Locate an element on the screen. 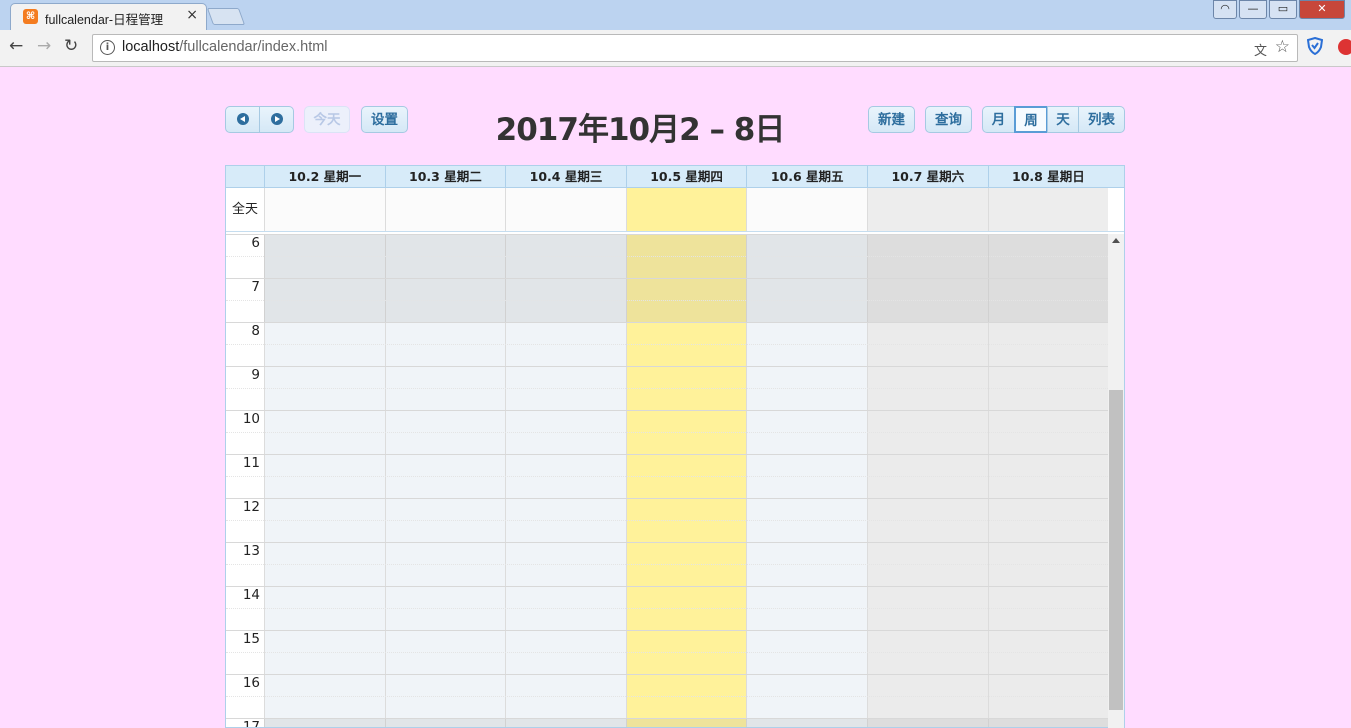  day-header: 10.3 星期二 is located at coordinates (445, 176).